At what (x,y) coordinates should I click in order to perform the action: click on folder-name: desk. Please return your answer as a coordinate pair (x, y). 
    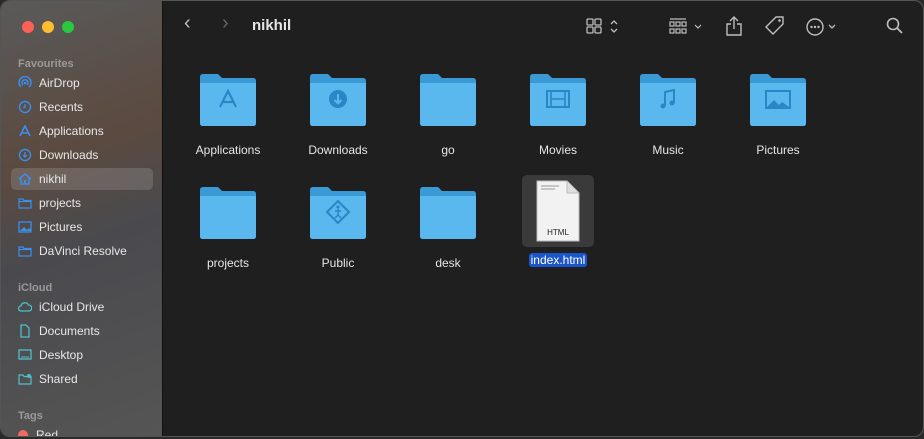
    Looking at the image, I should click on (448, 263).